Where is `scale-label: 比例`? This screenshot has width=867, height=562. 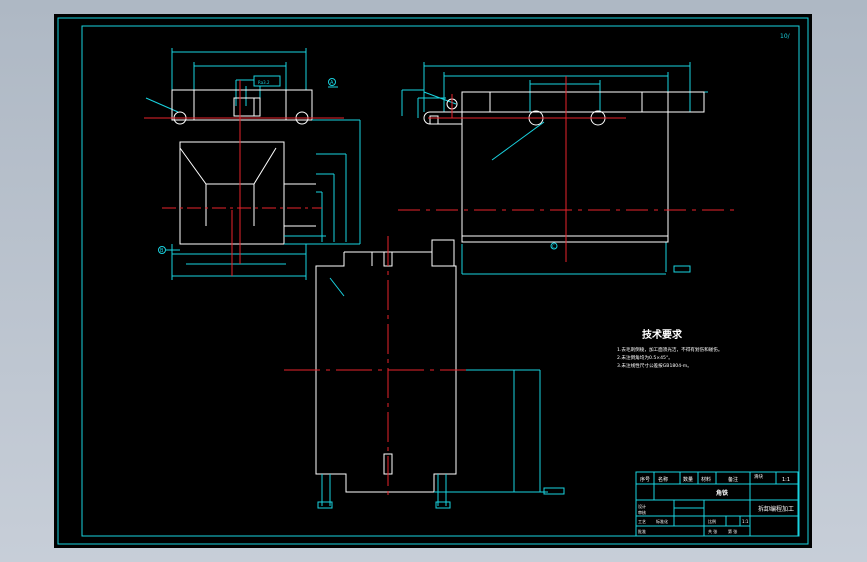
scale-label: 比例 is located at coordinates (712, 521).